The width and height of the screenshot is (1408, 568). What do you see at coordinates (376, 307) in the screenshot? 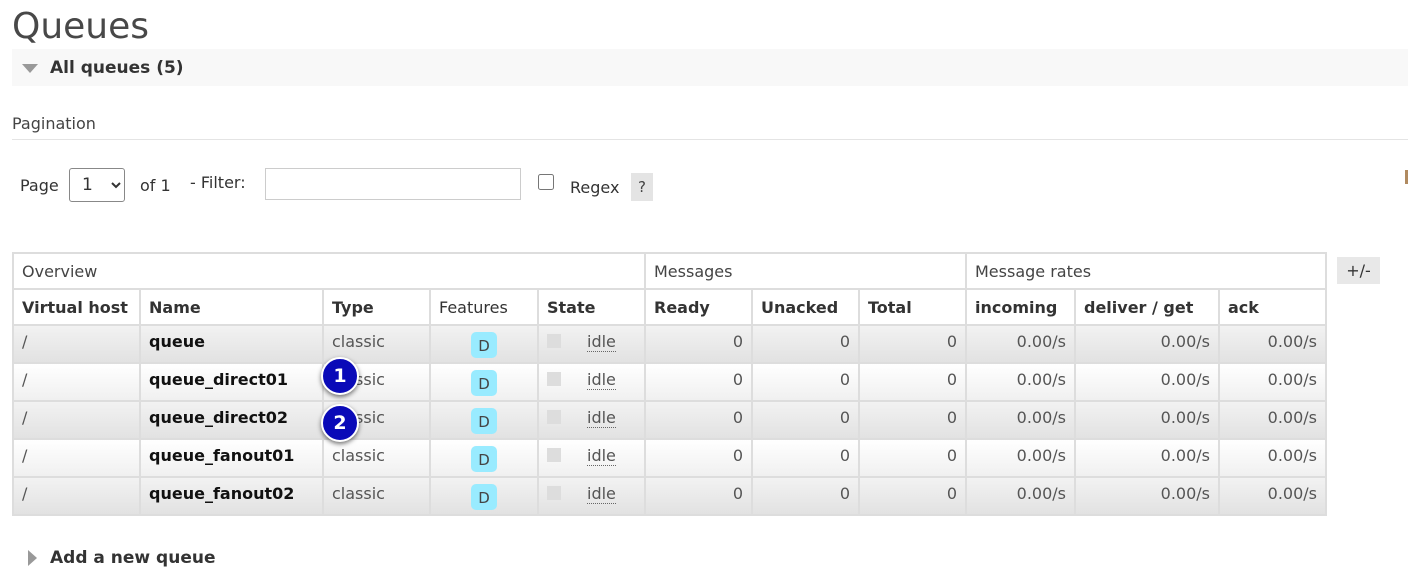
I see `col-type: Type` at bounding box center [376, 307].